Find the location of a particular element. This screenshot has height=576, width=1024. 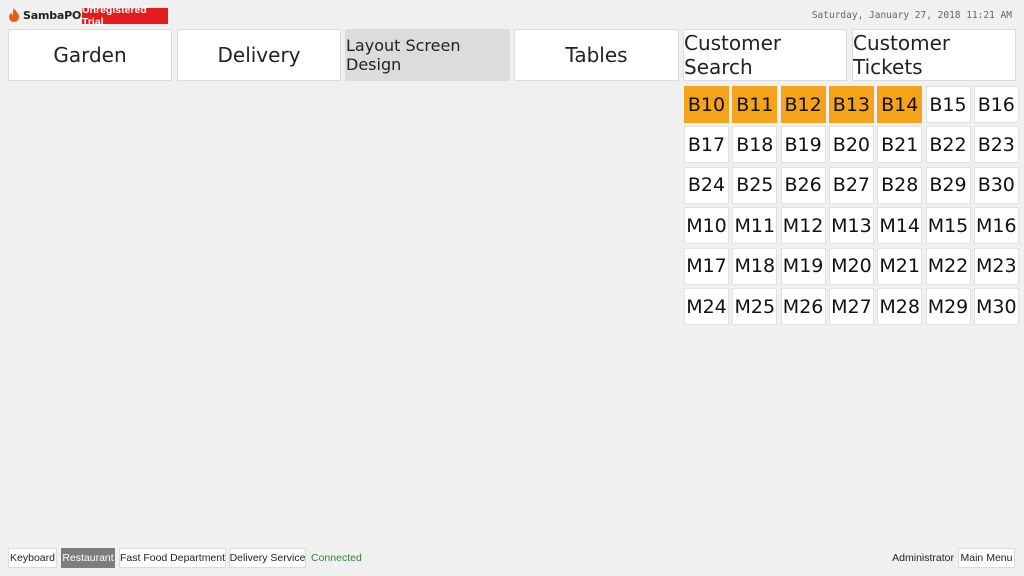

table-button-m10: M10 is located at coordinates (706, 226).